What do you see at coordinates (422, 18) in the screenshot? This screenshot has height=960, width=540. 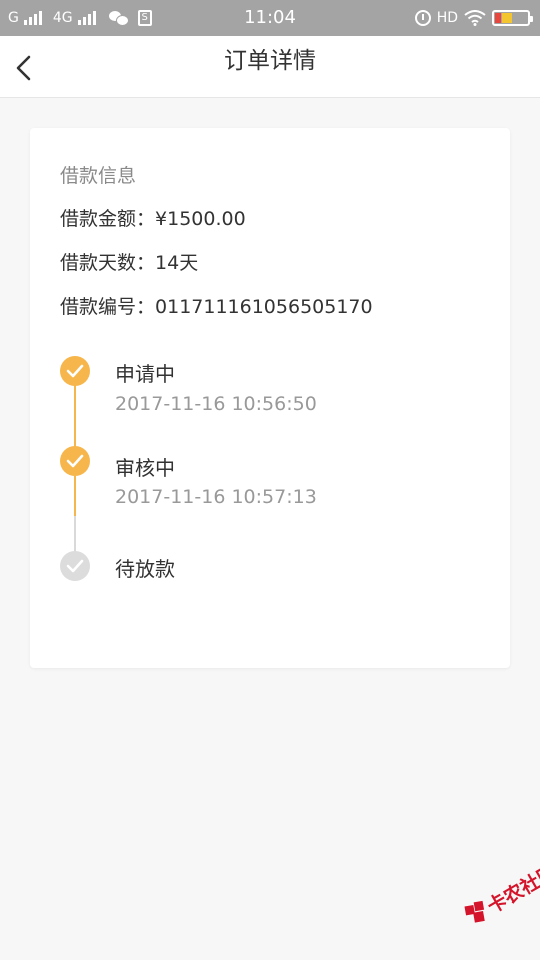 I see `alarm-icon` at bounding box center [422, 18].